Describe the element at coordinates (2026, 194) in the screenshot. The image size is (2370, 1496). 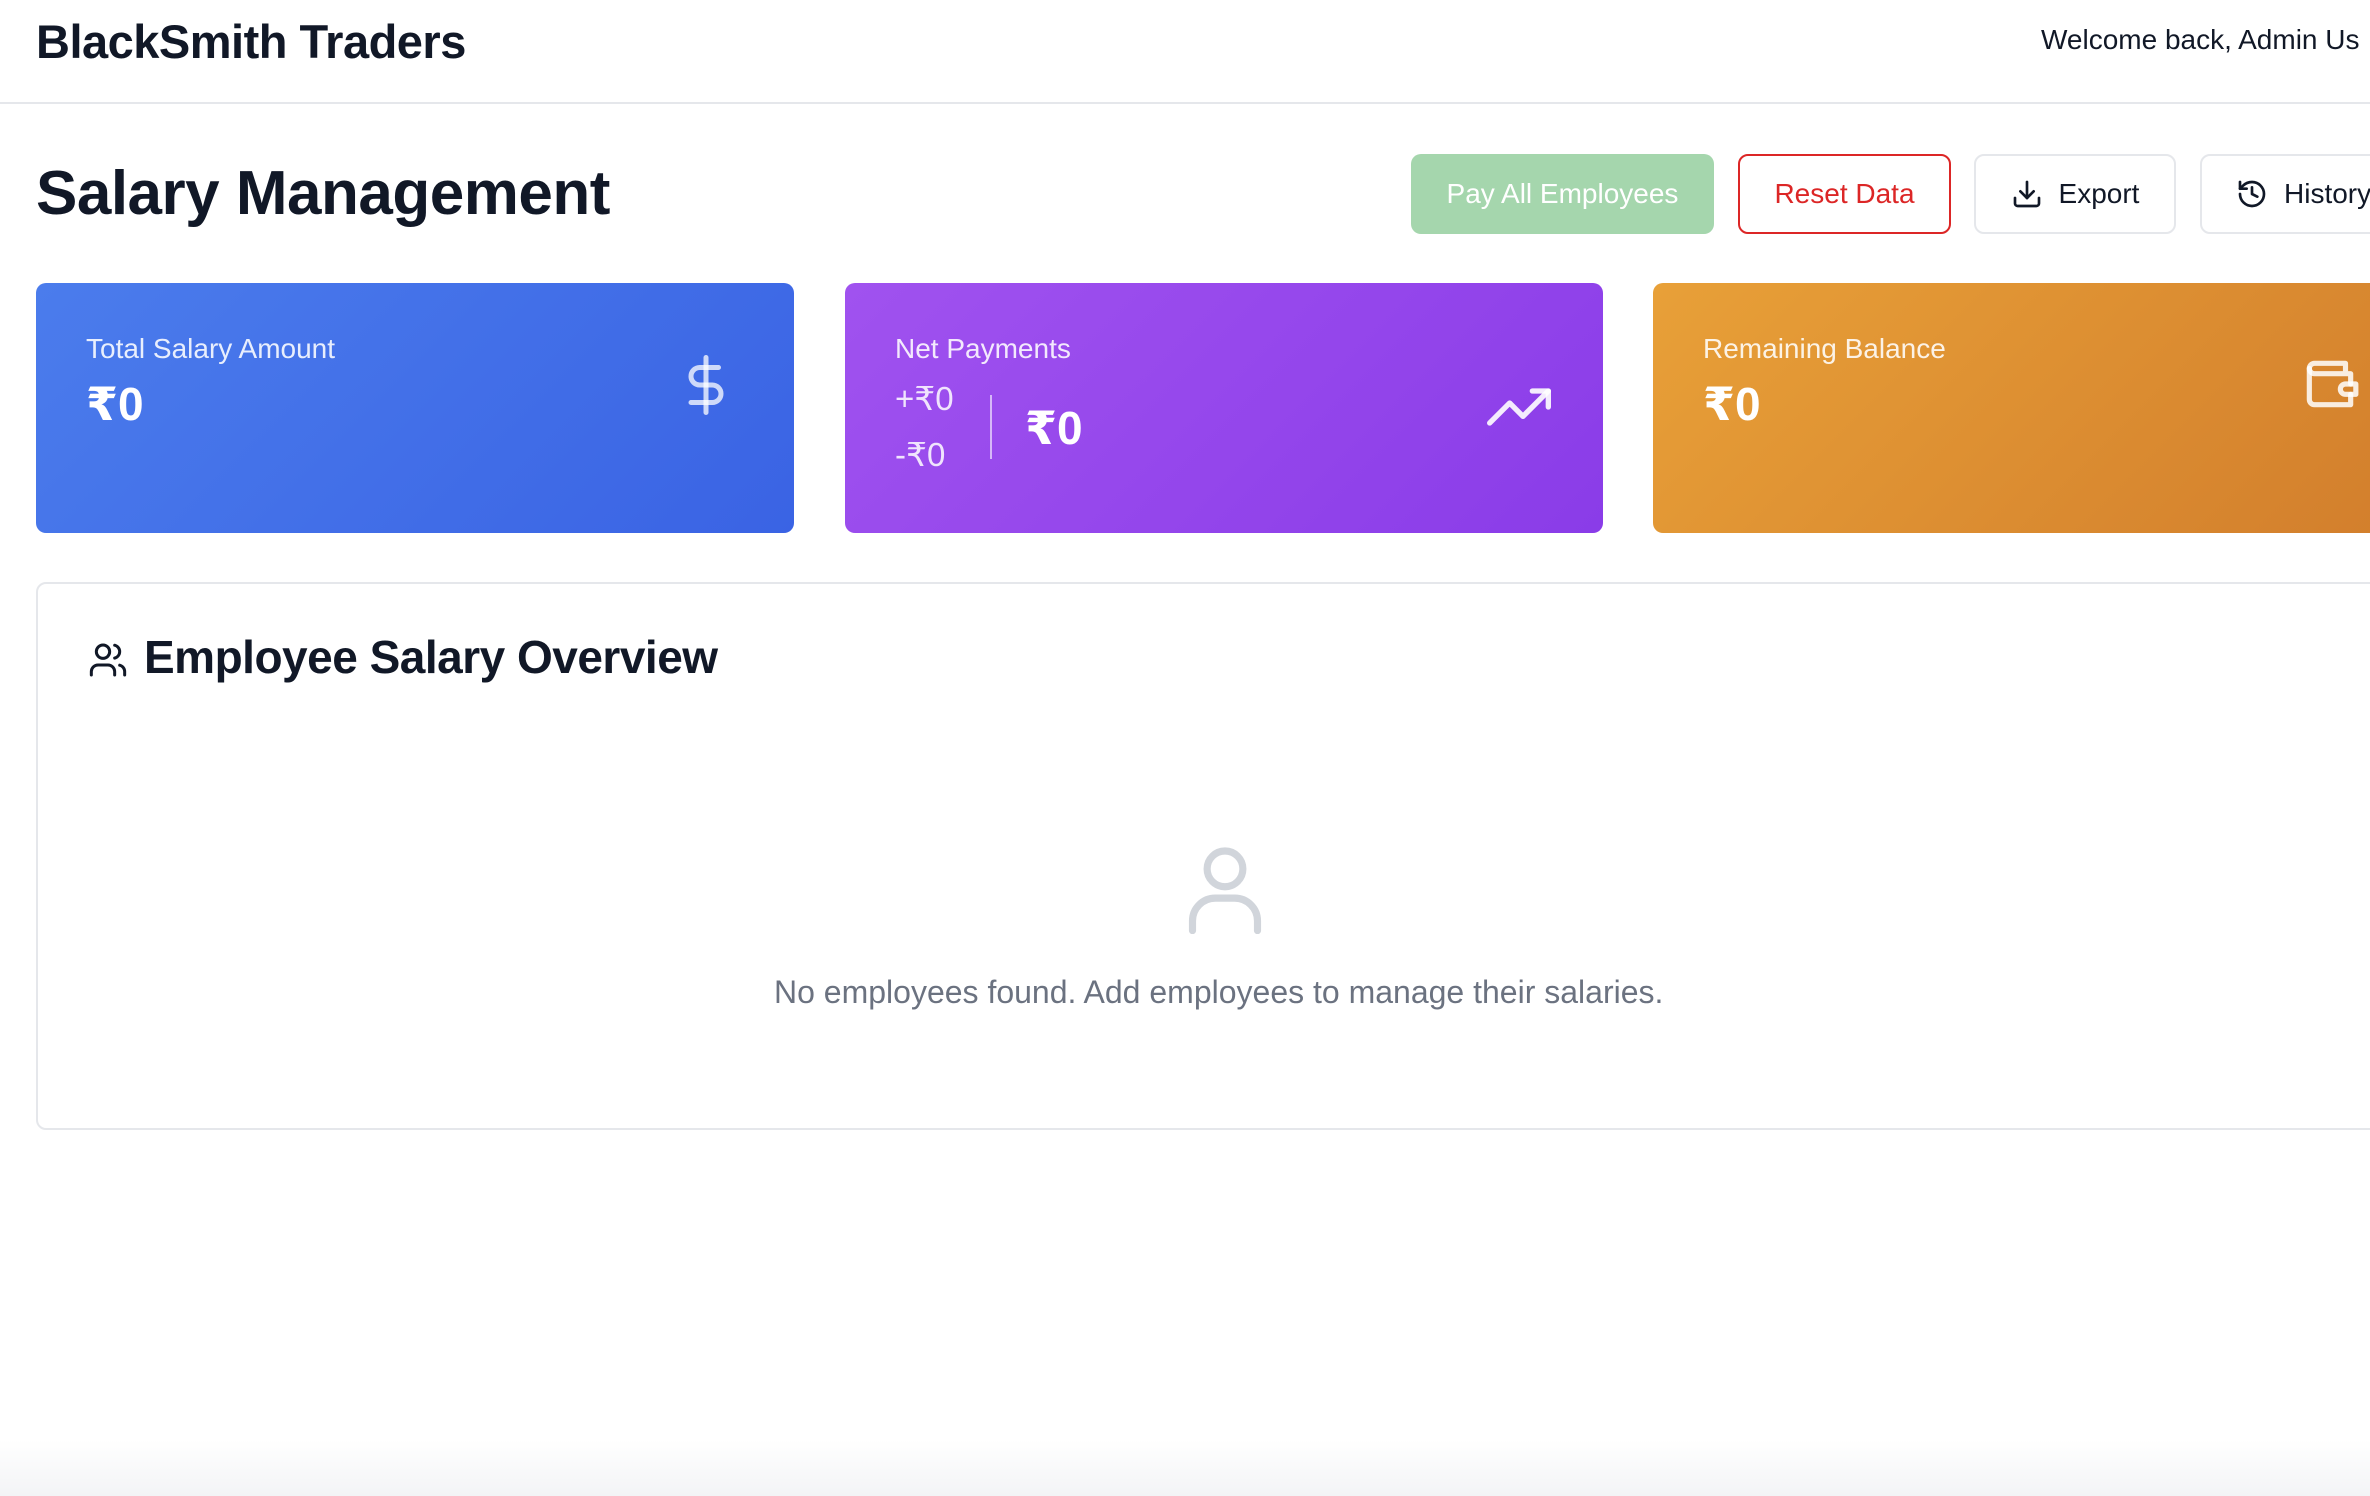
I see `download-icon` at that location.